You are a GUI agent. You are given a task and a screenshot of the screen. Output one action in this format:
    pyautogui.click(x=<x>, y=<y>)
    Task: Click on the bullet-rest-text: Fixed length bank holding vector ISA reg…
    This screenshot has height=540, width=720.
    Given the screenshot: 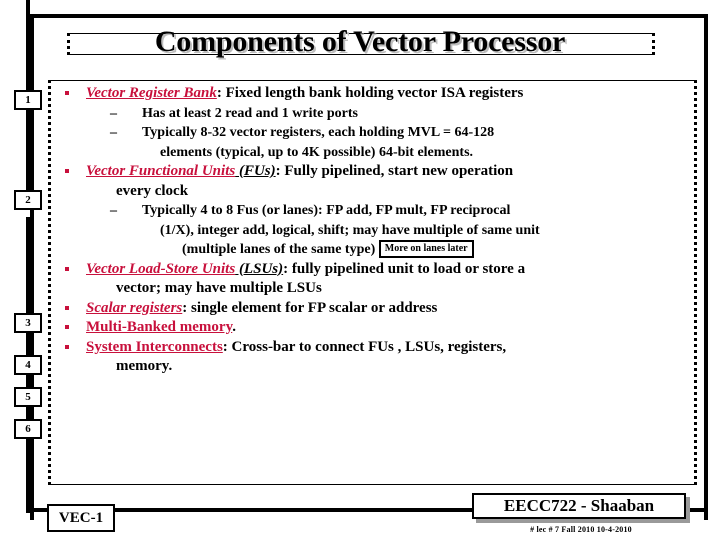 What is the action you would take?
    pyautogui.click(x=372, y=93)
    